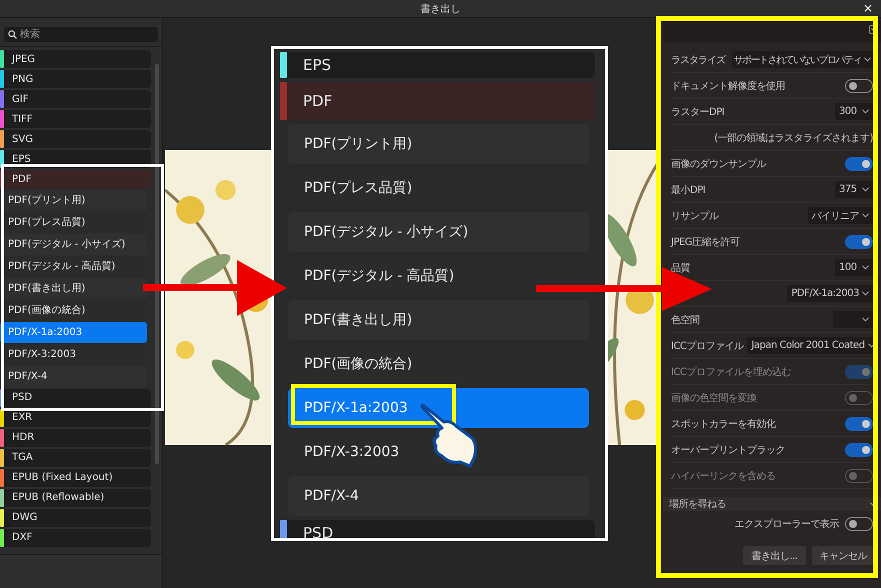 This screenshot has height=588, width=881. Describe the element at coordinates (810, 345) in the screenshot. I see `dropdown: Japan Color 2001 Coated` at that location.